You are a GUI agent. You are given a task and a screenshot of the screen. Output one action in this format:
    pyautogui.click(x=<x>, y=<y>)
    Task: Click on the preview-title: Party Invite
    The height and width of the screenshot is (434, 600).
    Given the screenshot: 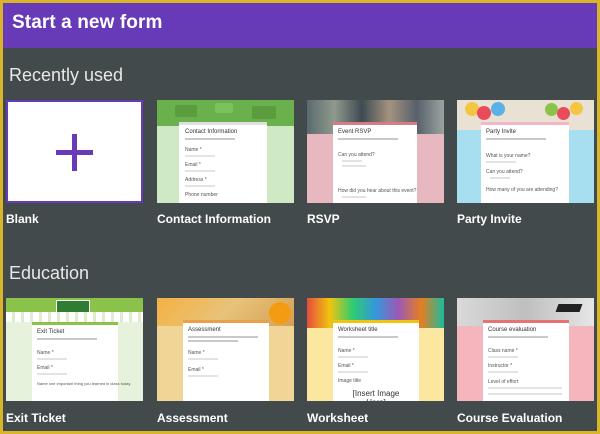 What is the action you would take?
    pyautogui.click(x=501, y=132)
    